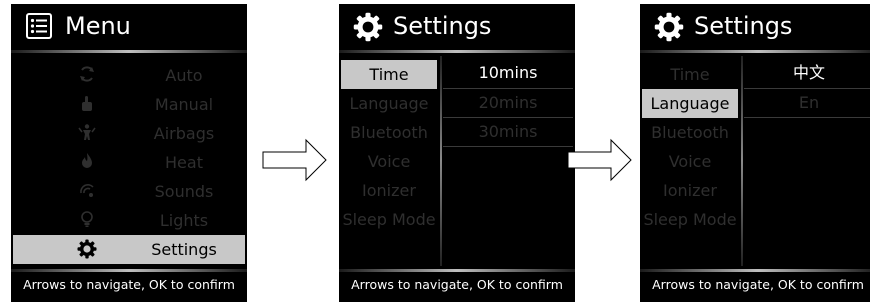 This screenshot has width=870, height=306. What do you see at coordinates (98, 26) in the screenshot?
I see `menu-title: Menu` at bounding box center [98, 26].